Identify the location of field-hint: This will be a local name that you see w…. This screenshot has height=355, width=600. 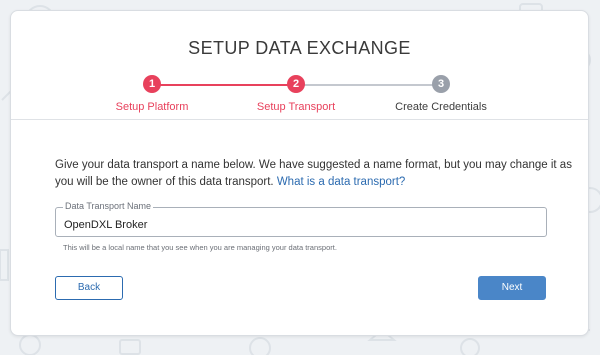
(200, 247).